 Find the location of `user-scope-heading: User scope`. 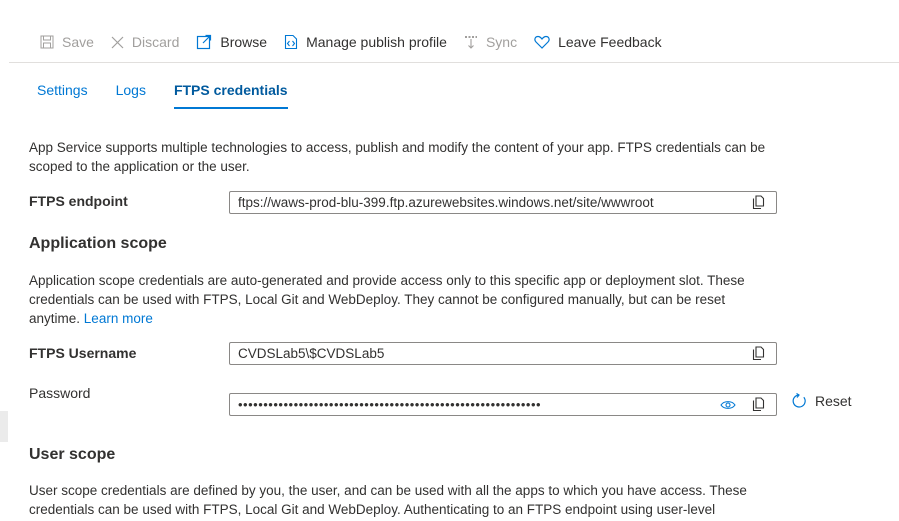

user-scope-heading: User scope is located at coordinates (72, 454).